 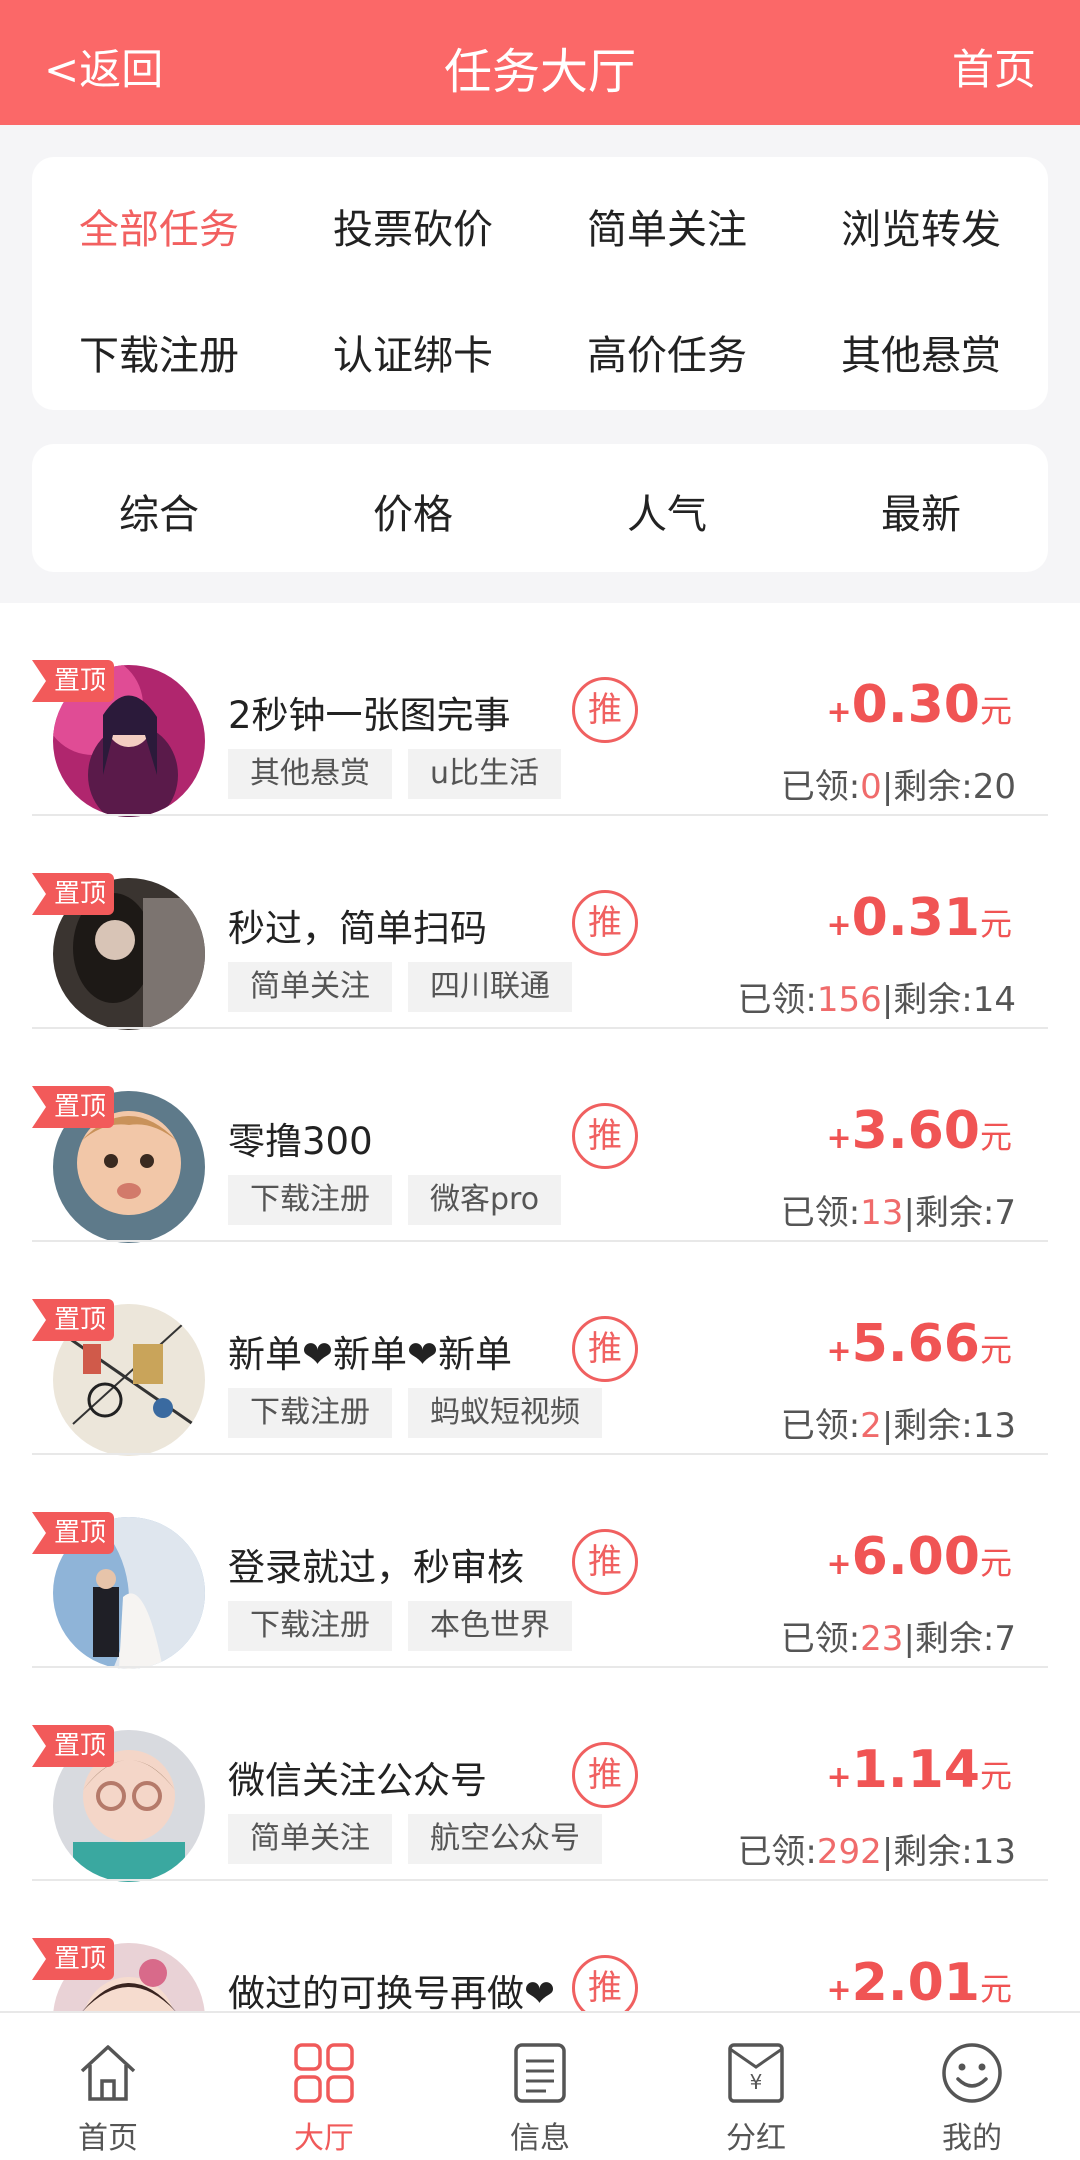 I want to click on tab-label: 大厅, so click(x=324, y=2138).